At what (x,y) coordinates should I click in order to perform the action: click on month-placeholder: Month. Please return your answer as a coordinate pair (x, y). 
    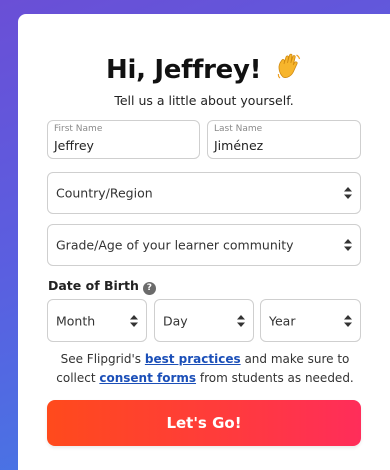
    Looking at the image, I should click on (76, 320).